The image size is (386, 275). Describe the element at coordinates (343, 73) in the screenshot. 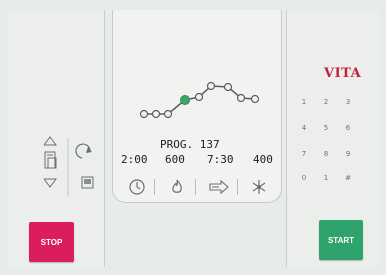

I see `brand-logo: VITA` at that location.